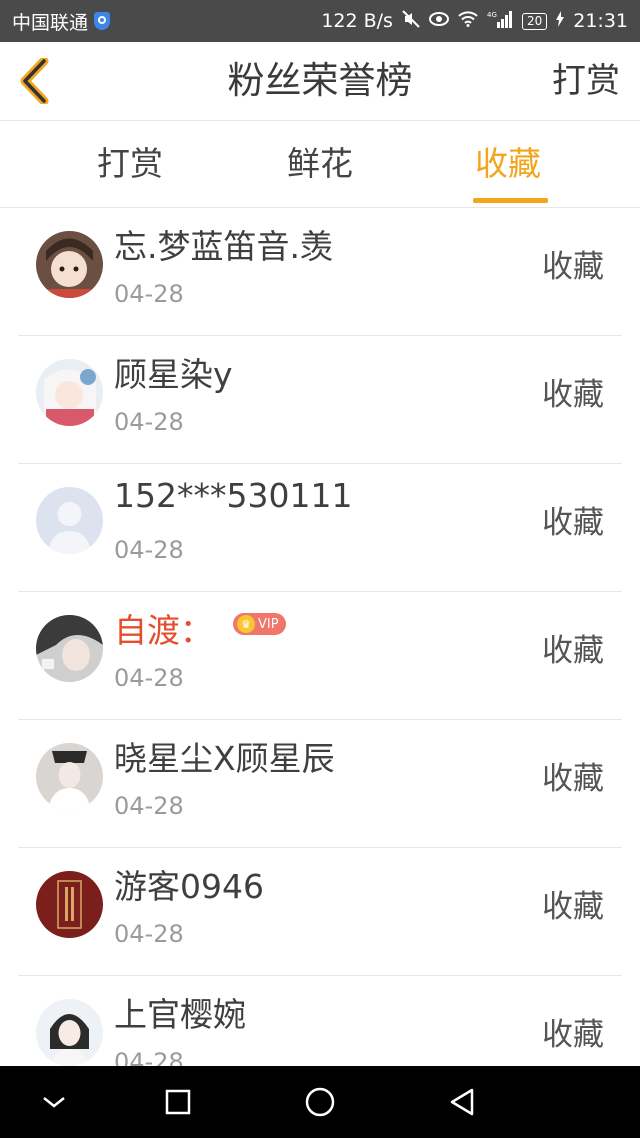 This screenshot has height=1138, width=640. I want to click on tab-reward: 打赏, so click(130, 164).